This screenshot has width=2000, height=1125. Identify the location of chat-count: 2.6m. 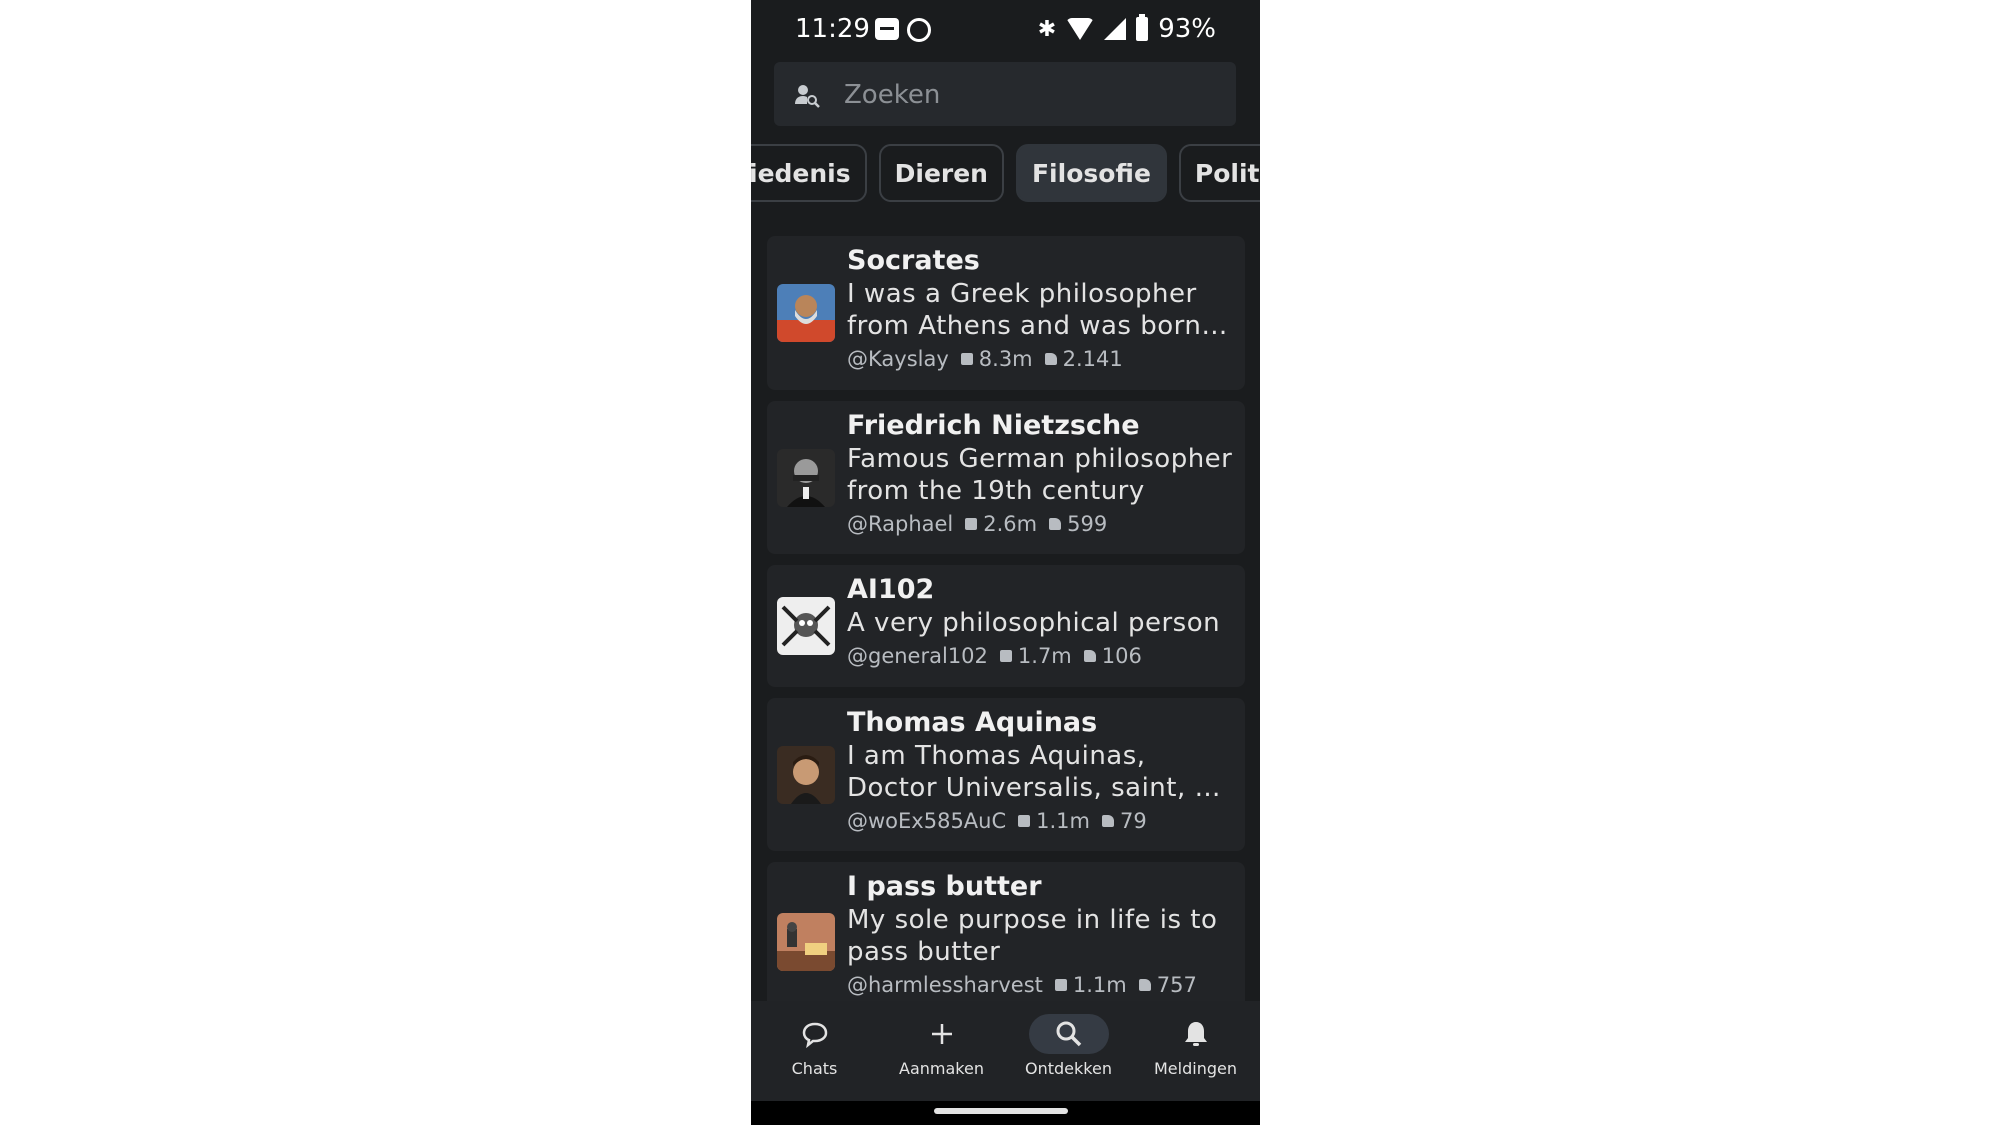
(1010, 524).